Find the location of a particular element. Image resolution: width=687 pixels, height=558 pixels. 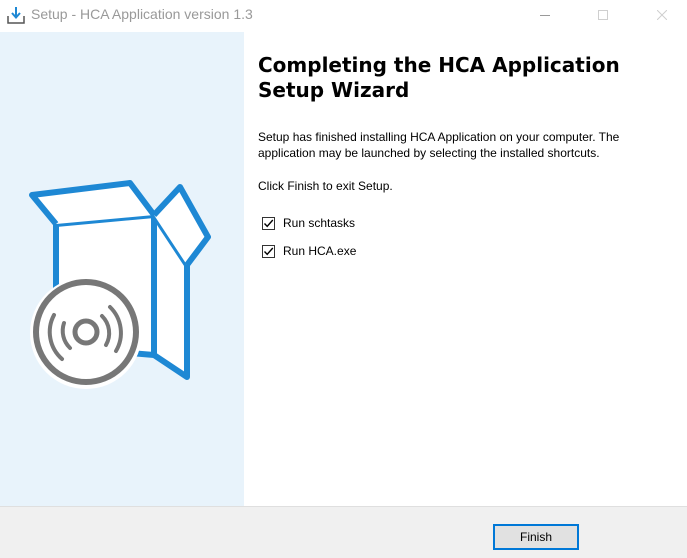

run-schtasks-option: Run schtasks is located at coordinates (308, 223).